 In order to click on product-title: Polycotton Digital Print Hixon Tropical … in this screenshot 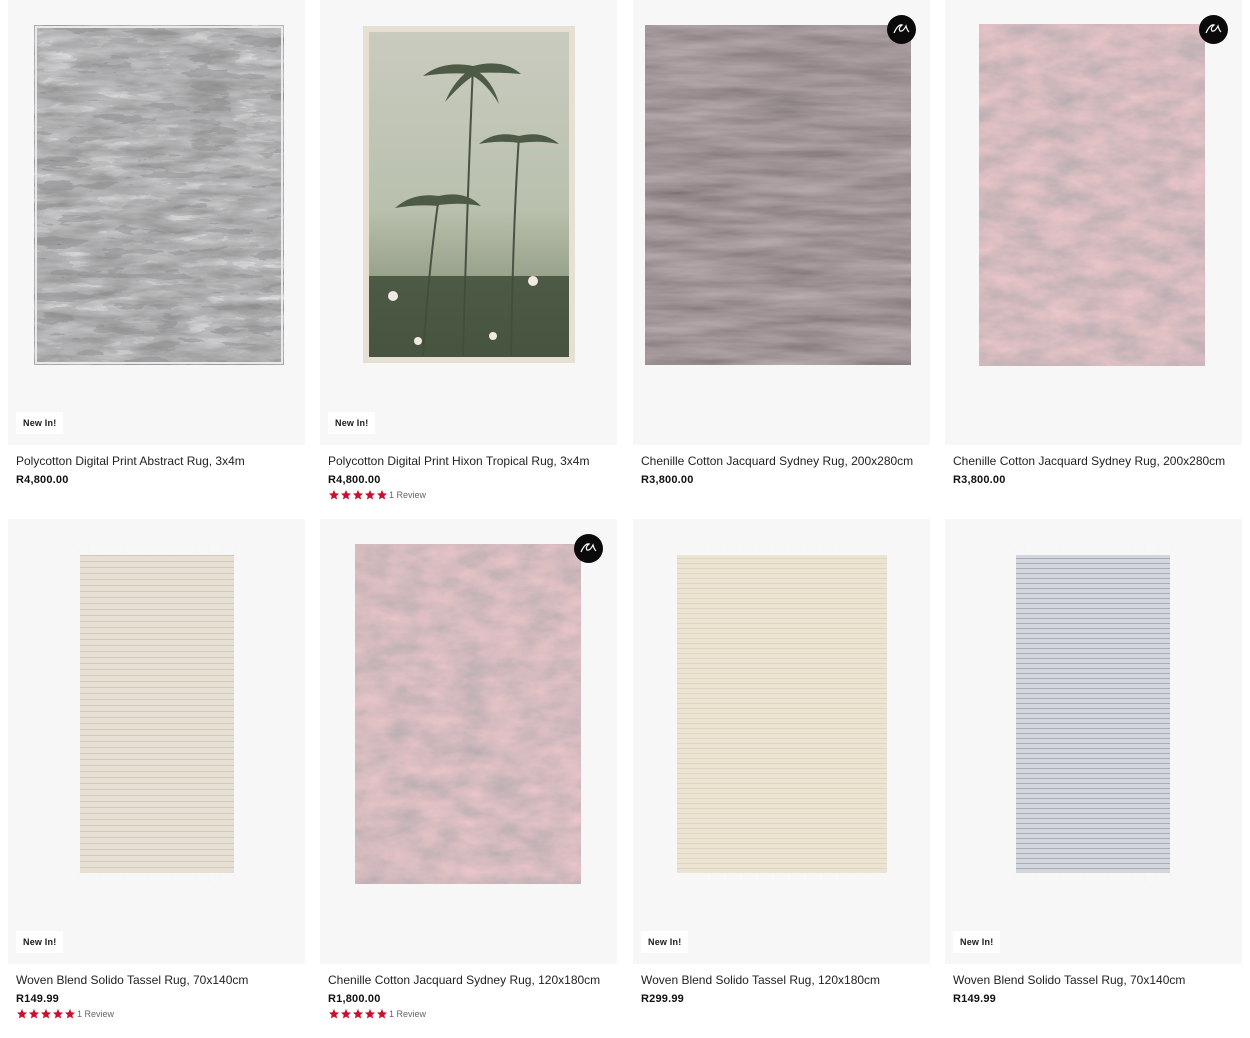, I will do `click(470, 461)`.